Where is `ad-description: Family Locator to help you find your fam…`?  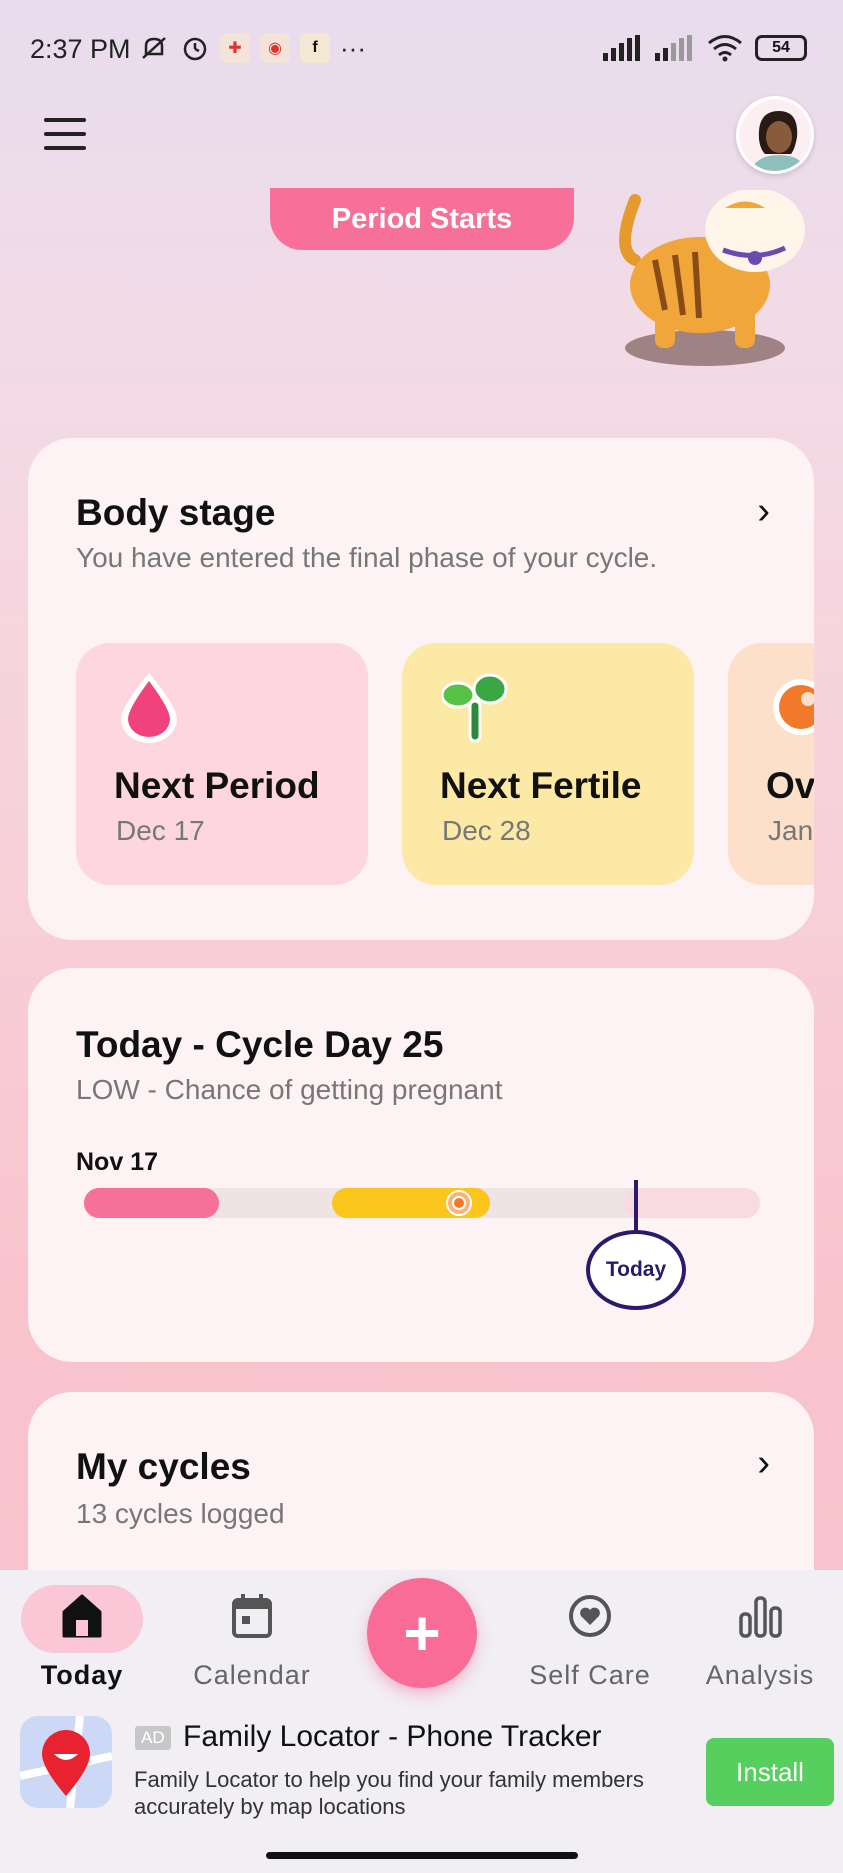
ad-description: Family Locator to help you find your fam… is located at coordinates (389, 1793).